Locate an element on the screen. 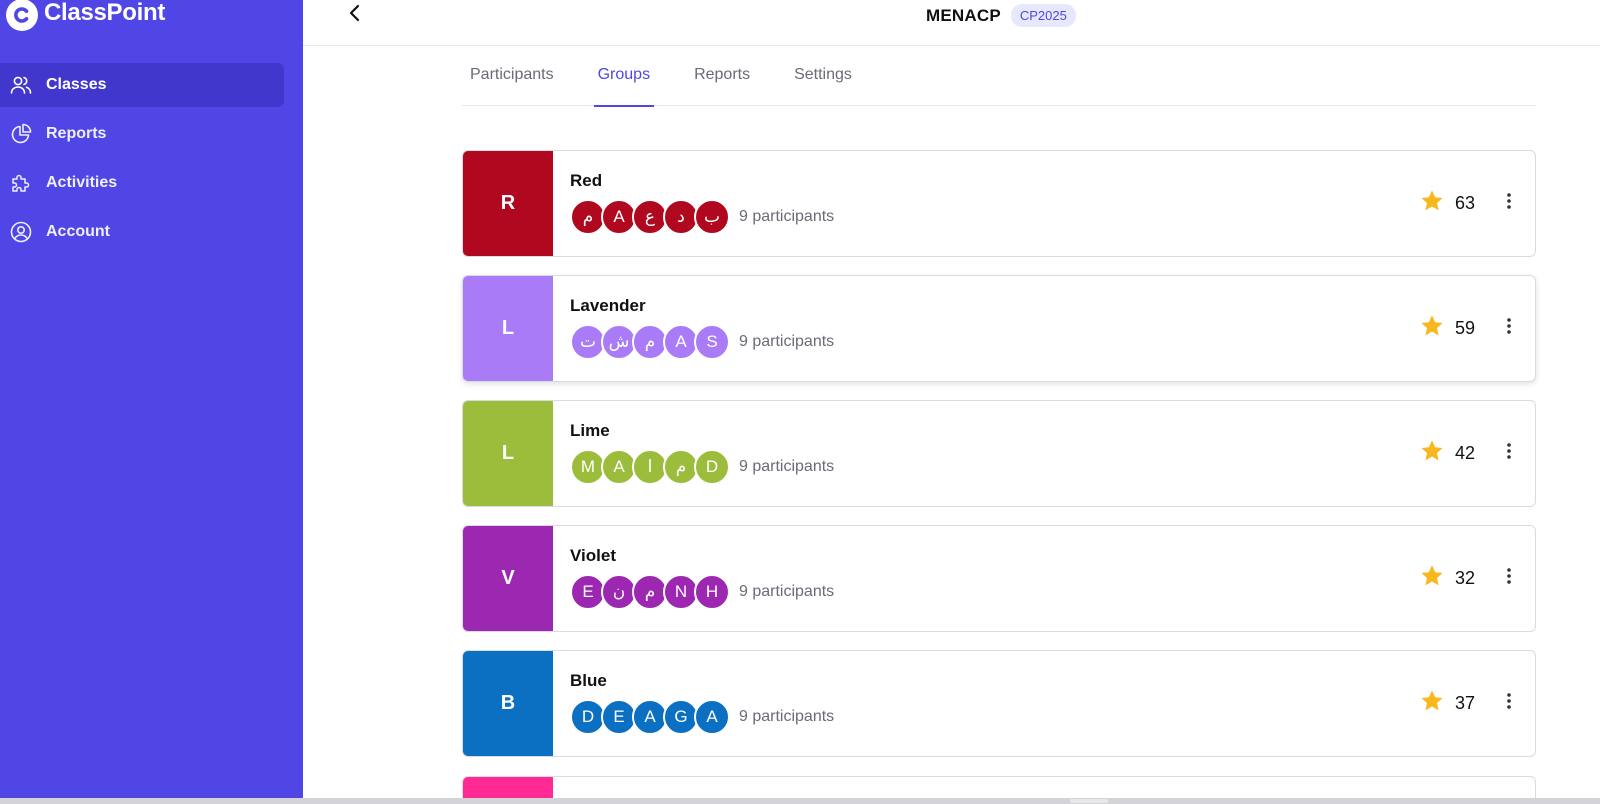 This screenshot has height=804, width=1600. group-name: Lime is located at coordinates (590, 430).